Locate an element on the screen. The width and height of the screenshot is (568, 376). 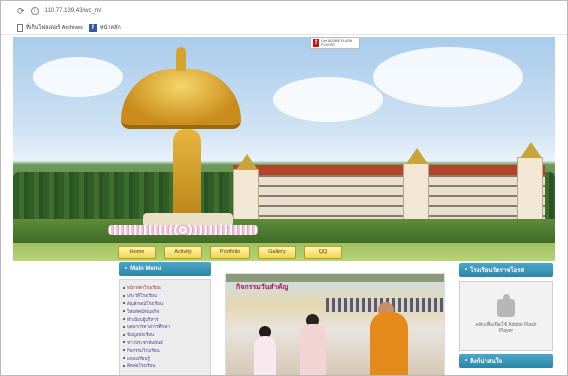
bookmark-label: หน้าหลัก is located at coordinates (110, 27).